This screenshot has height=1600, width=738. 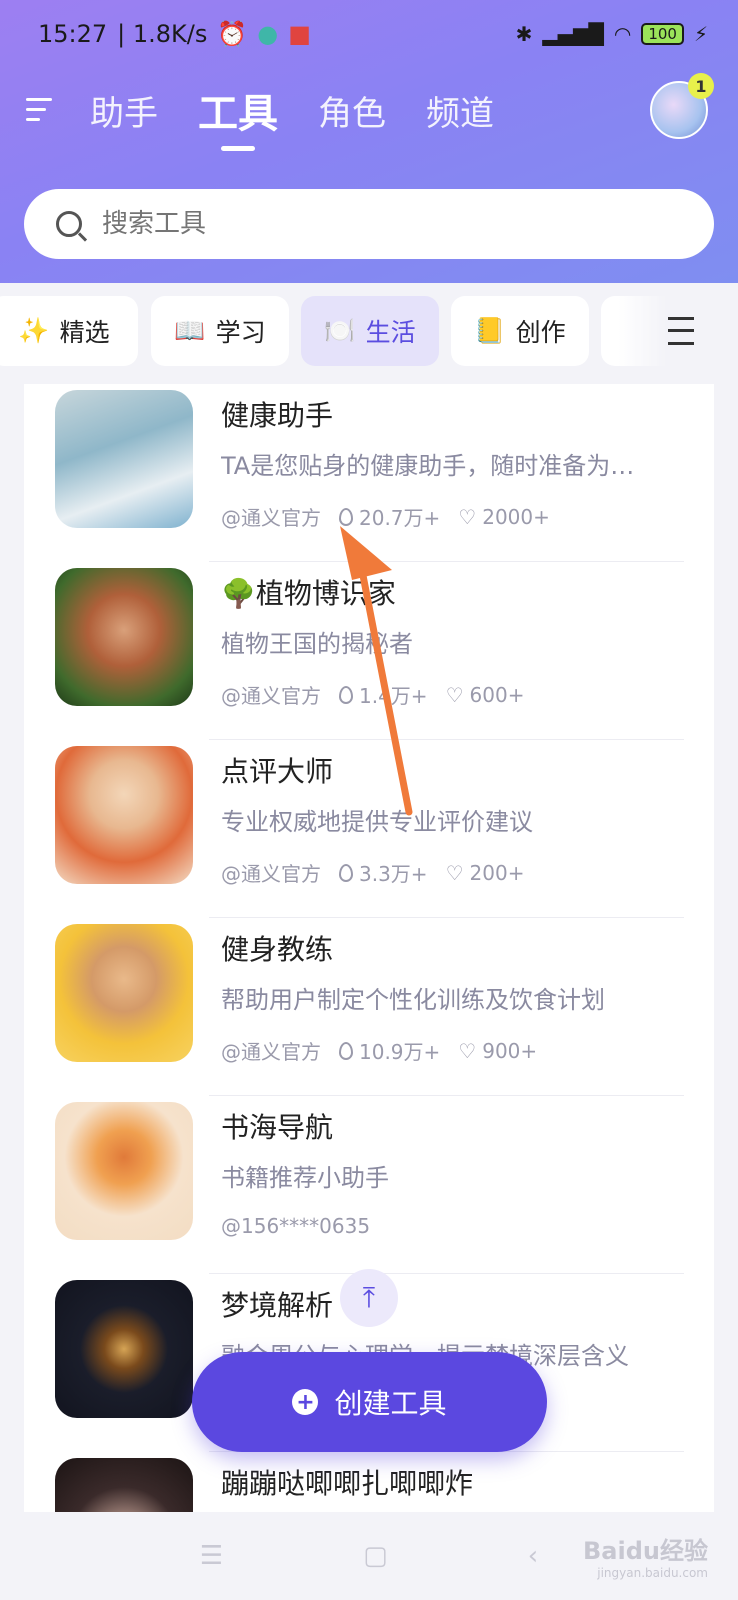 I want to click on create-tool-button: + 创建工具, so click(x=369, y=1402).